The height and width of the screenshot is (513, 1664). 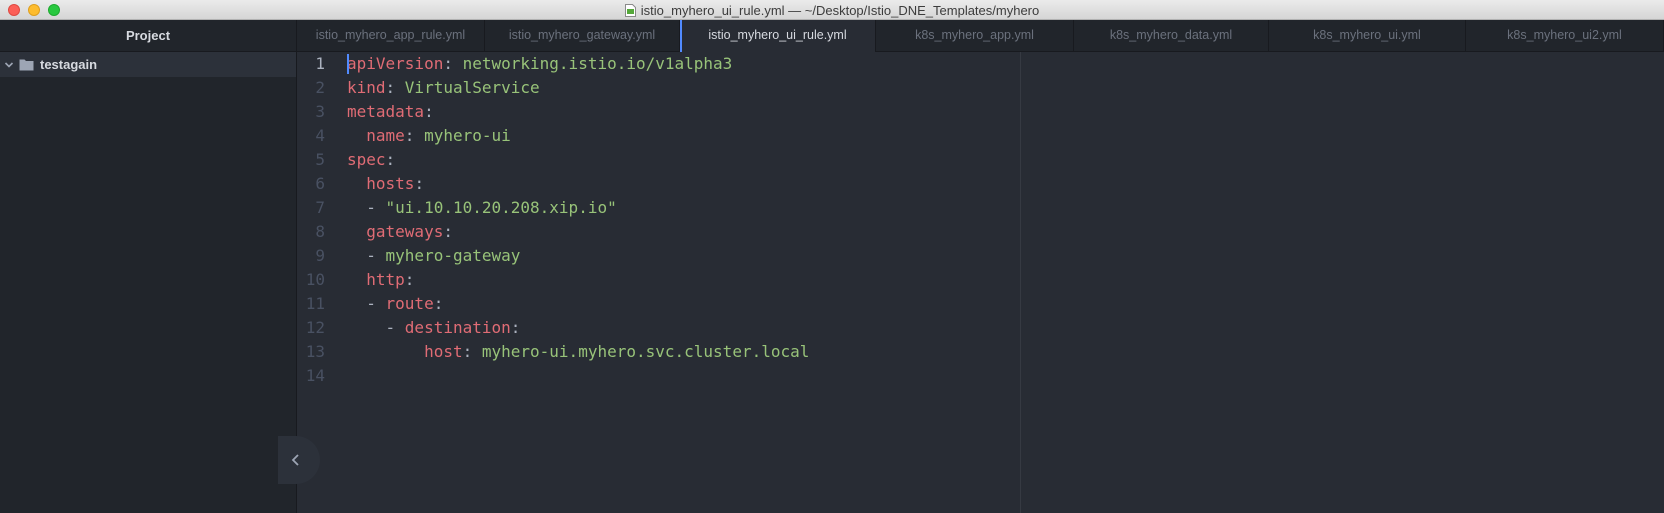 What do you see at coordinates (148, 36) in the screenshot?
I see `tree-view-header: Project` at bounding box center [148, 36].